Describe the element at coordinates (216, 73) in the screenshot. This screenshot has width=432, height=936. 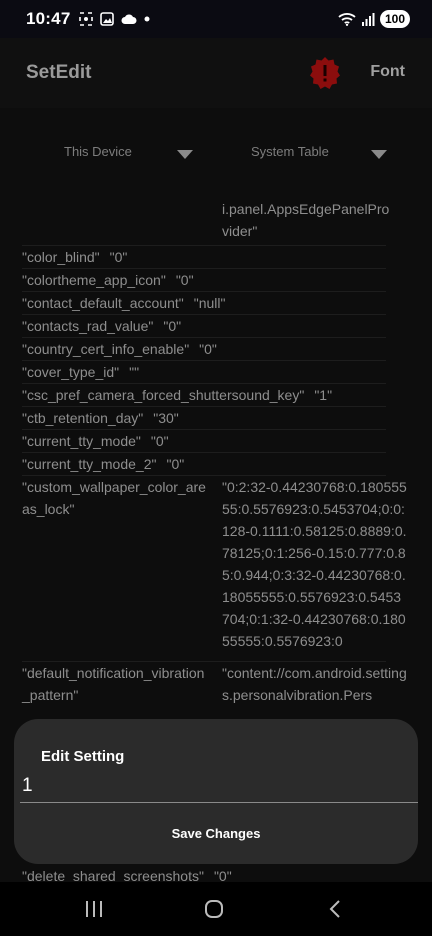
I see `app-bar: SetEdit Font` at that location.